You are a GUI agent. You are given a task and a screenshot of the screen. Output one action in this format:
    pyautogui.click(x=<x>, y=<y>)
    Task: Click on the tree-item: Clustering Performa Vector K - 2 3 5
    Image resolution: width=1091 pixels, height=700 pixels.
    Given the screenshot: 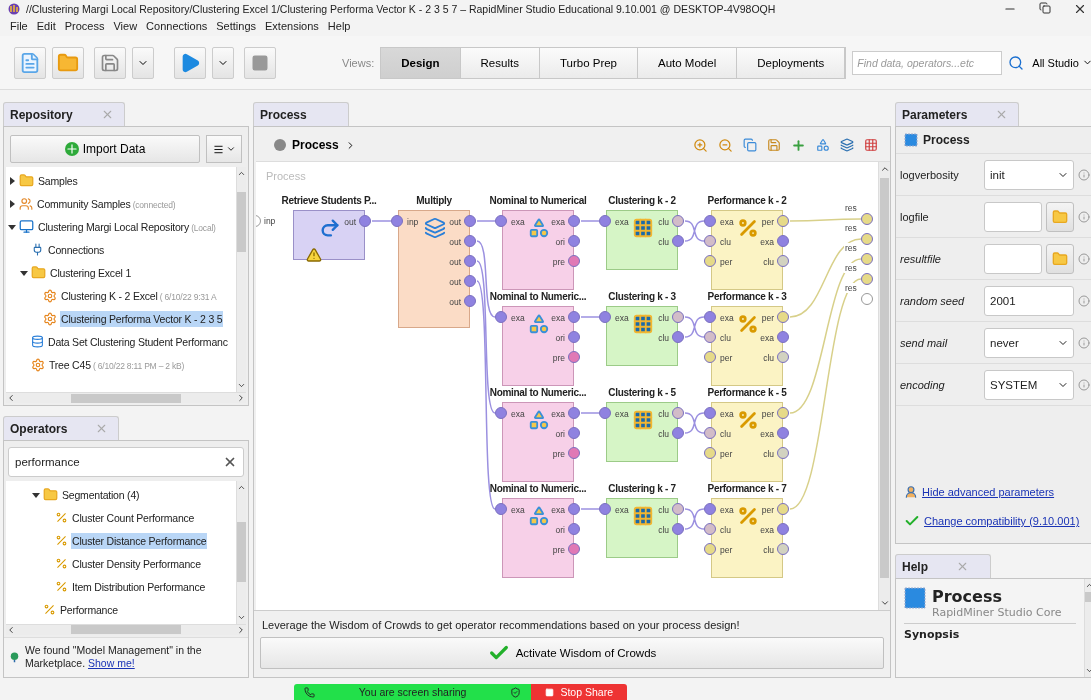 What is the action you would take?
    pyautogui.click(x=142, y=318)
    